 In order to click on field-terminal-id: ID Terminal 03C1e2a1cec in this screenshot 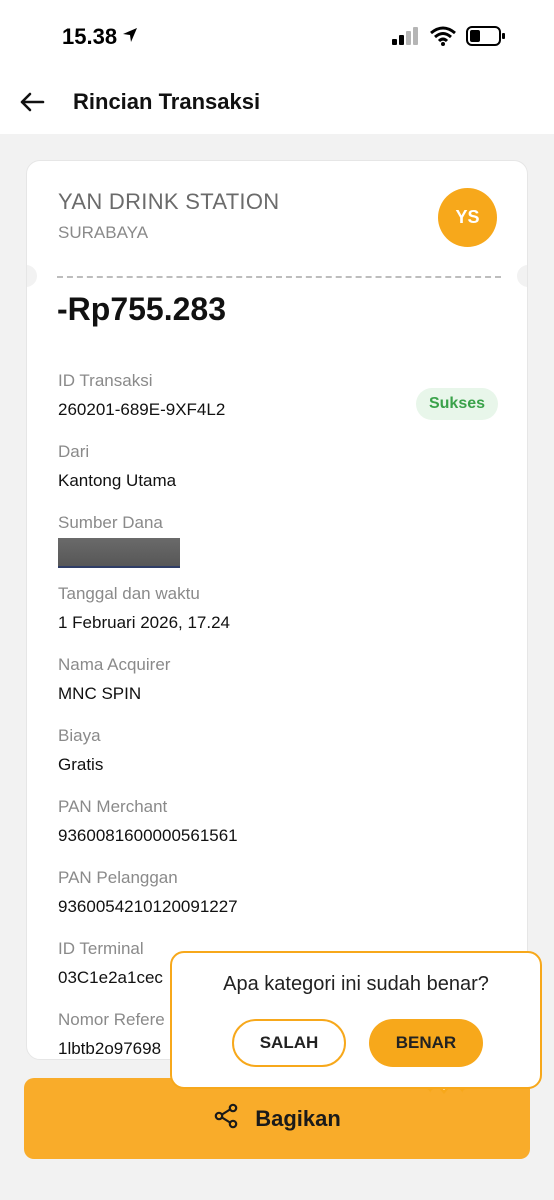, I will do `click(110, 963)`.